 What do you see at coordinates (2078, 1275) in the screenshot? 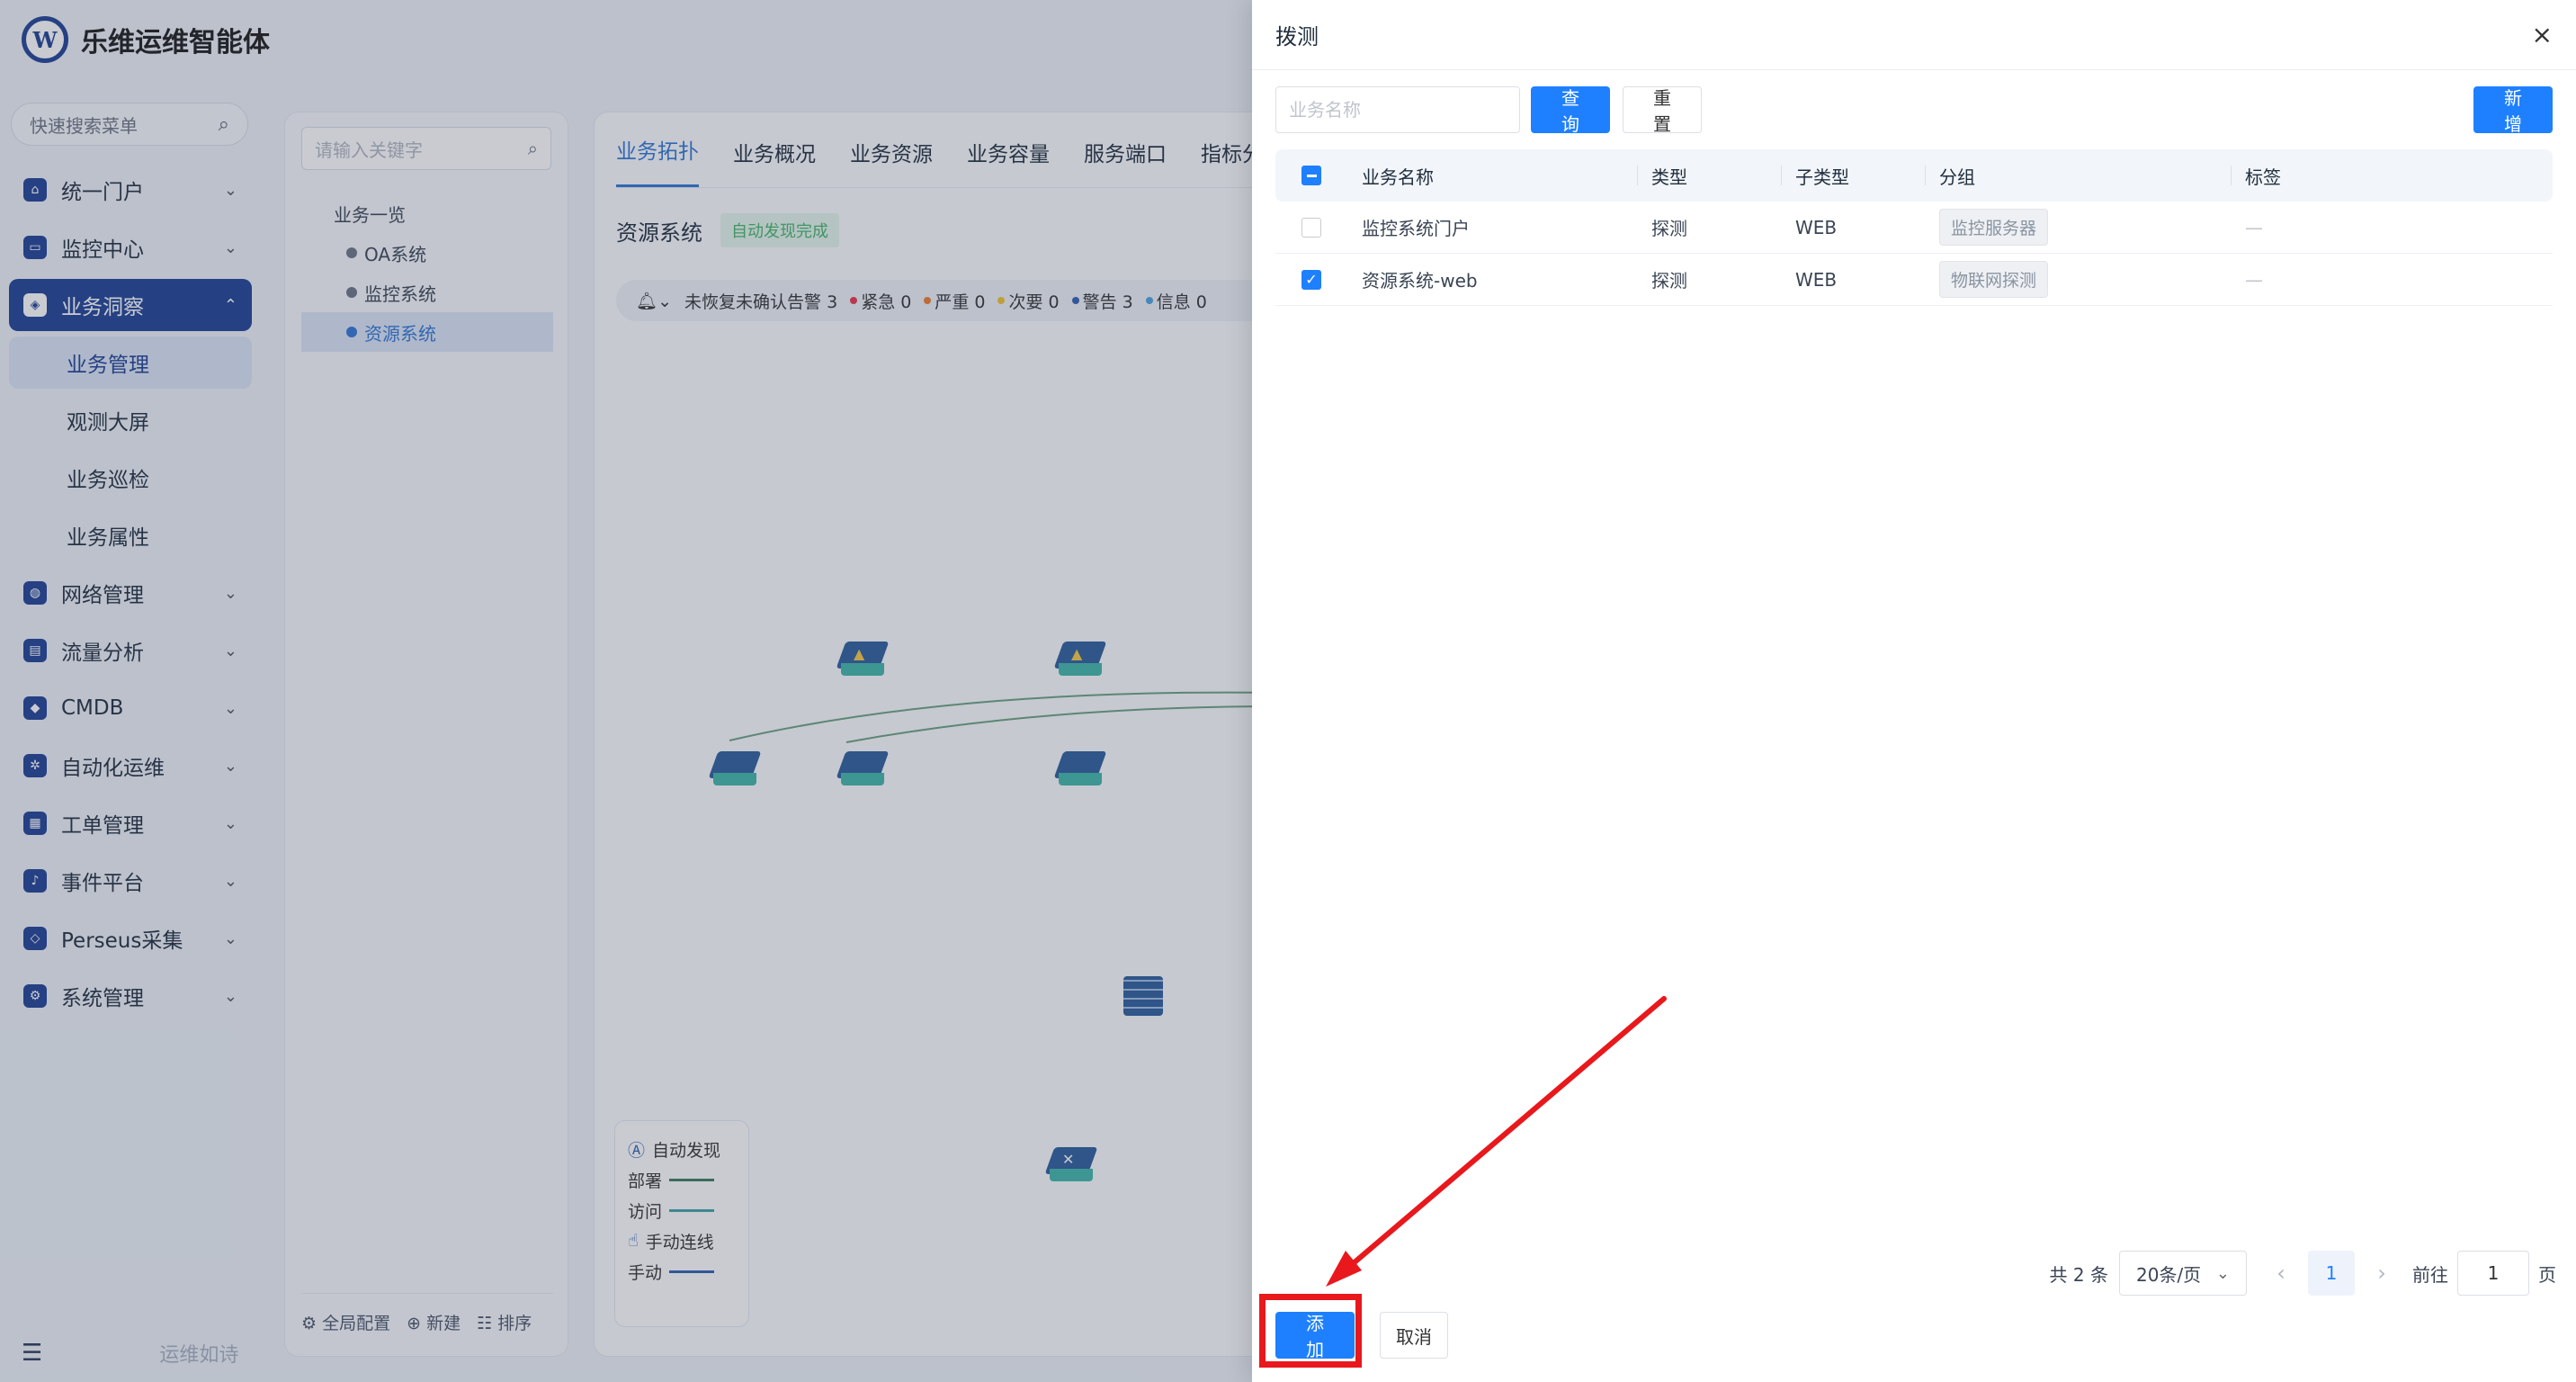
I see `pagination-total: 共 2 条` at bounding box center [2078, 1275].